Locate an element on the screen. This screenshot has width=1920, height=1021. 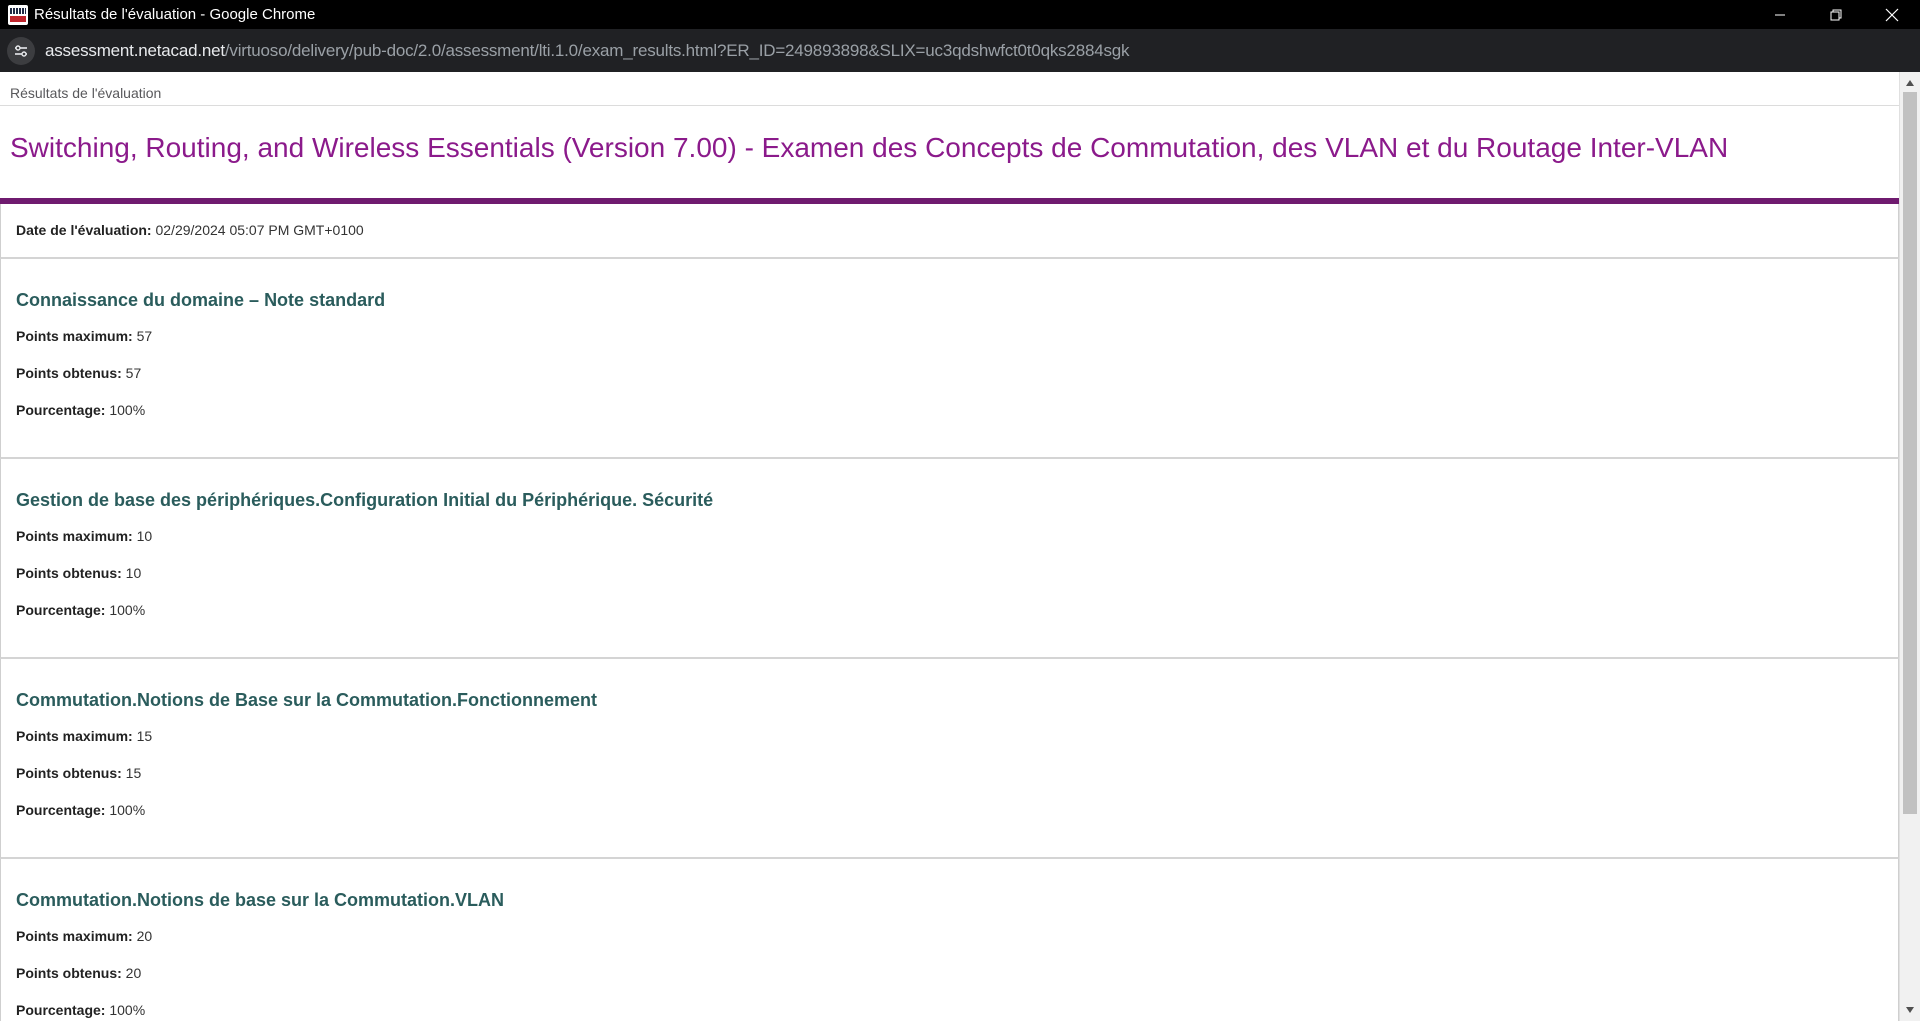
scroll-down-button is located at coordinates (1910, 1010).